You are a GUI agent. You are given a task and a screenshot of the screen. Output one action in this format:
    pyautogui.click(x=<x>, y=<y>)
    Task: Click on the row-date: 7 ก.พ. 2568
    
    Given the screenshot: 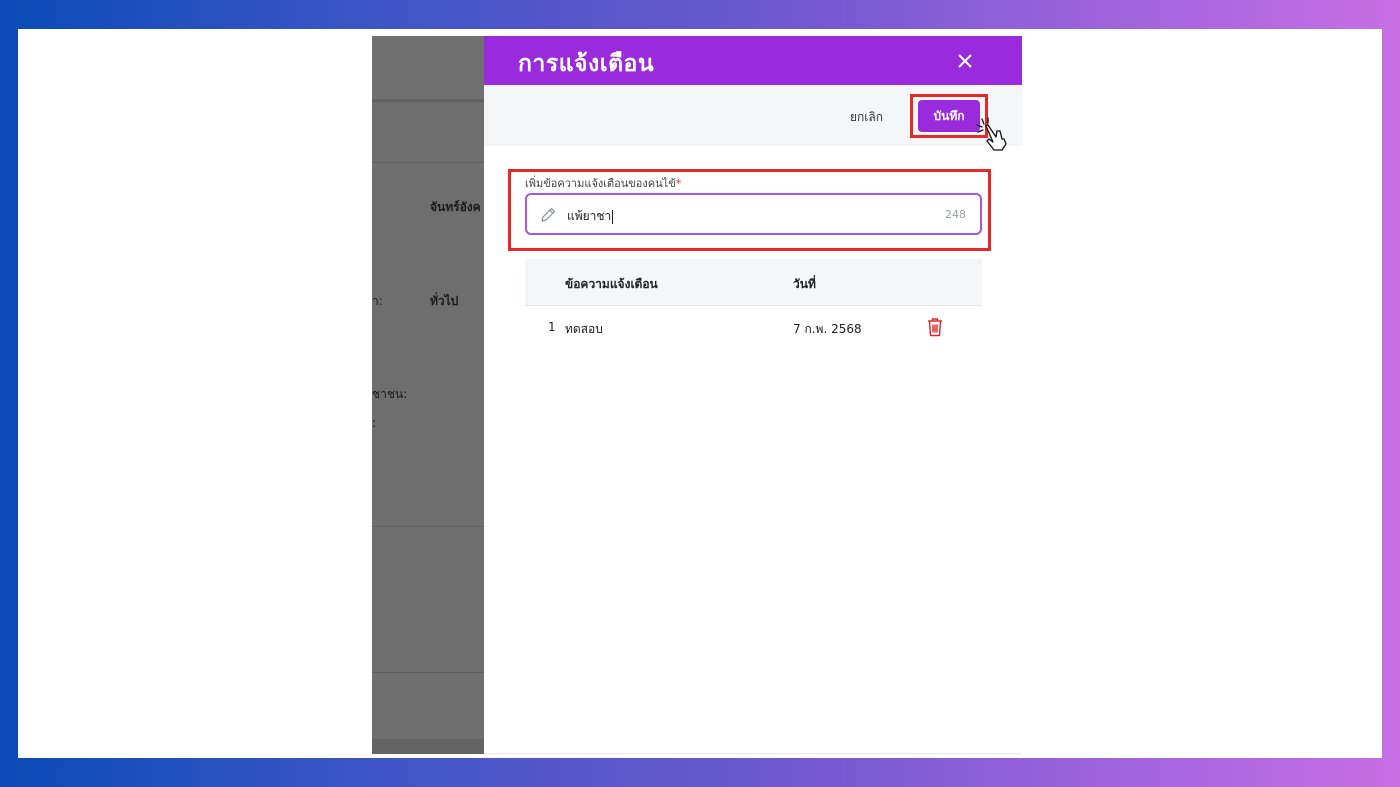 What is the action you would take?
    pyautogui.click(x=827, y=329)
    